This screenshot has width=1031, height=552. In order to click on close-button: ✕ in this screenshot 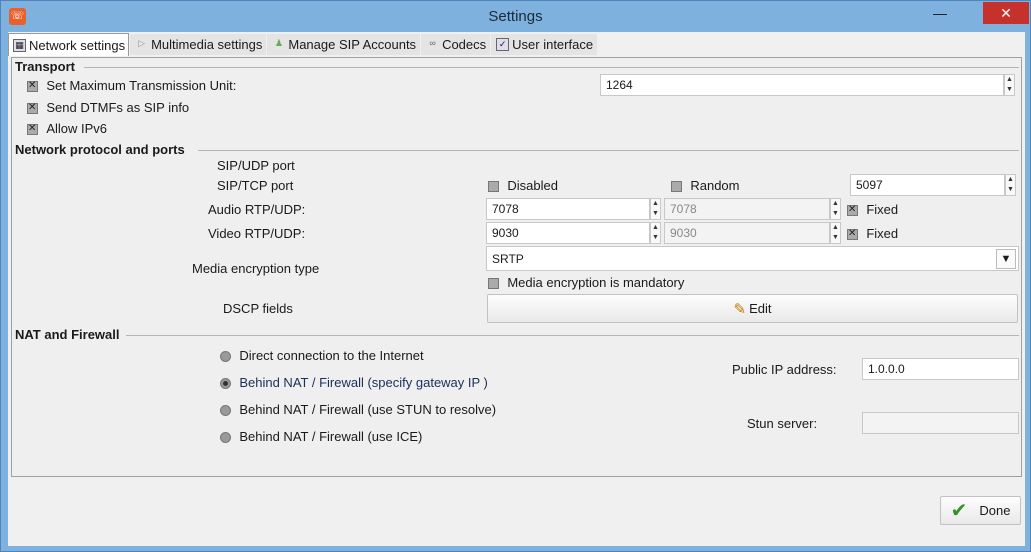, I will do `click(1006, 13)`.